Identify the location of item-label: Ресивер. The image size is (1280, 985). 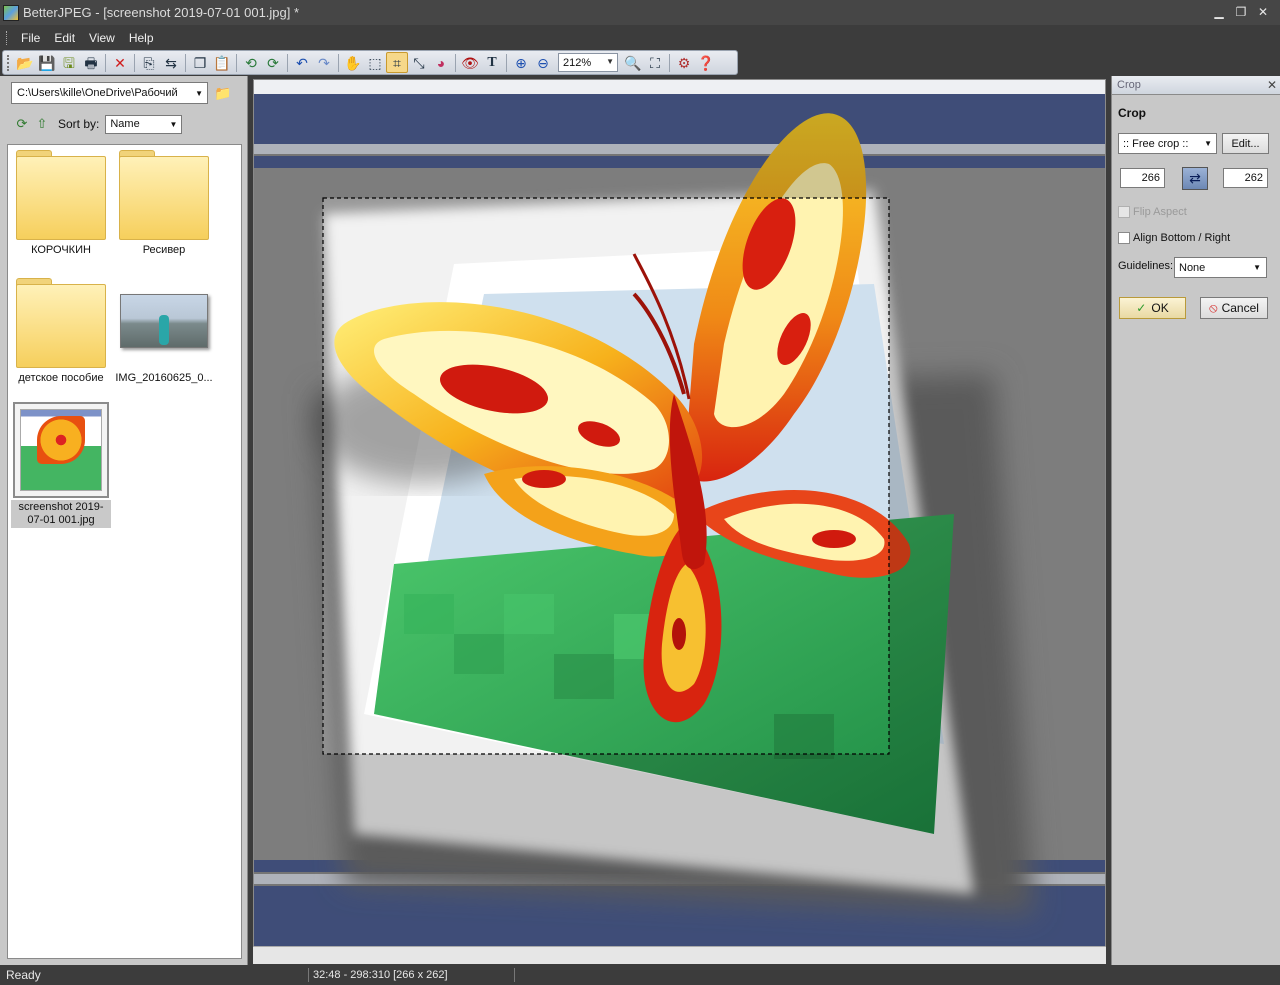
(164, 250).